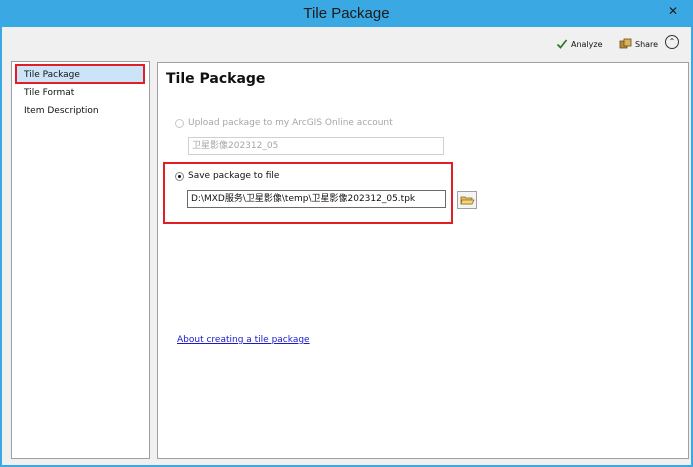 The image size is (693, 467). What do you see at coordinates (625, 43) in the screenshot?
I see `share-package-icon` at bounding box center [625, 43].